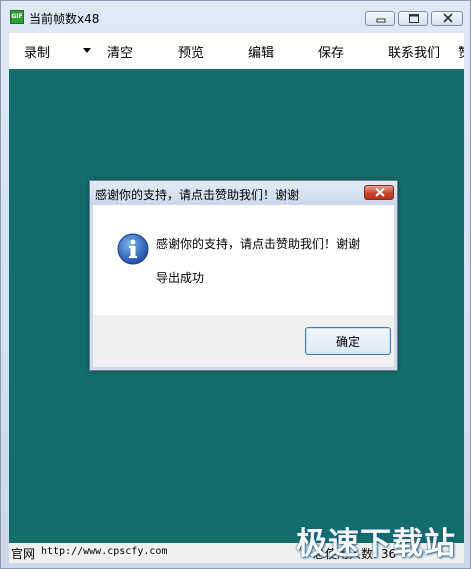  I want to click on record-dropdown-icon, so click(87, 50).